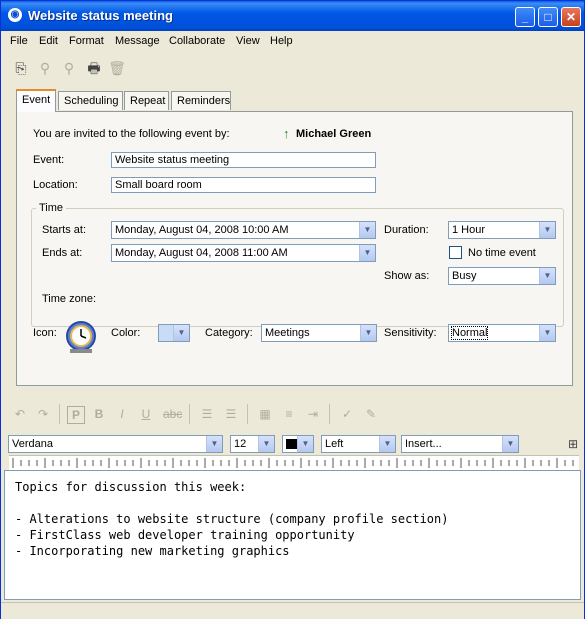 Image resolution: width=587 pixels, height=621 pixels. What do you see at coordinates (292, 68) in the screenshot?
I see `toolbar: ⎘ ⚲ ⚲ 🖶 🗑` at bounding box center [292, 68].